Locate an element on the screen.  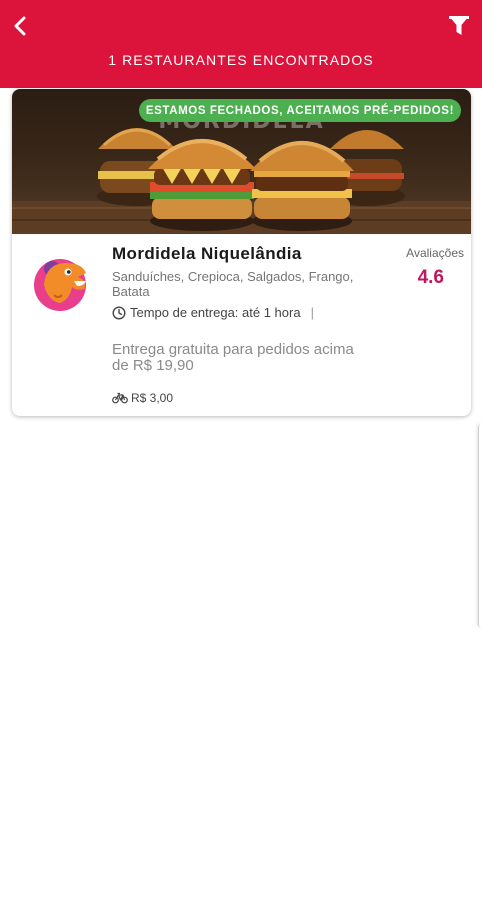
side-drawer-handle is located at coordinates (480, 525).